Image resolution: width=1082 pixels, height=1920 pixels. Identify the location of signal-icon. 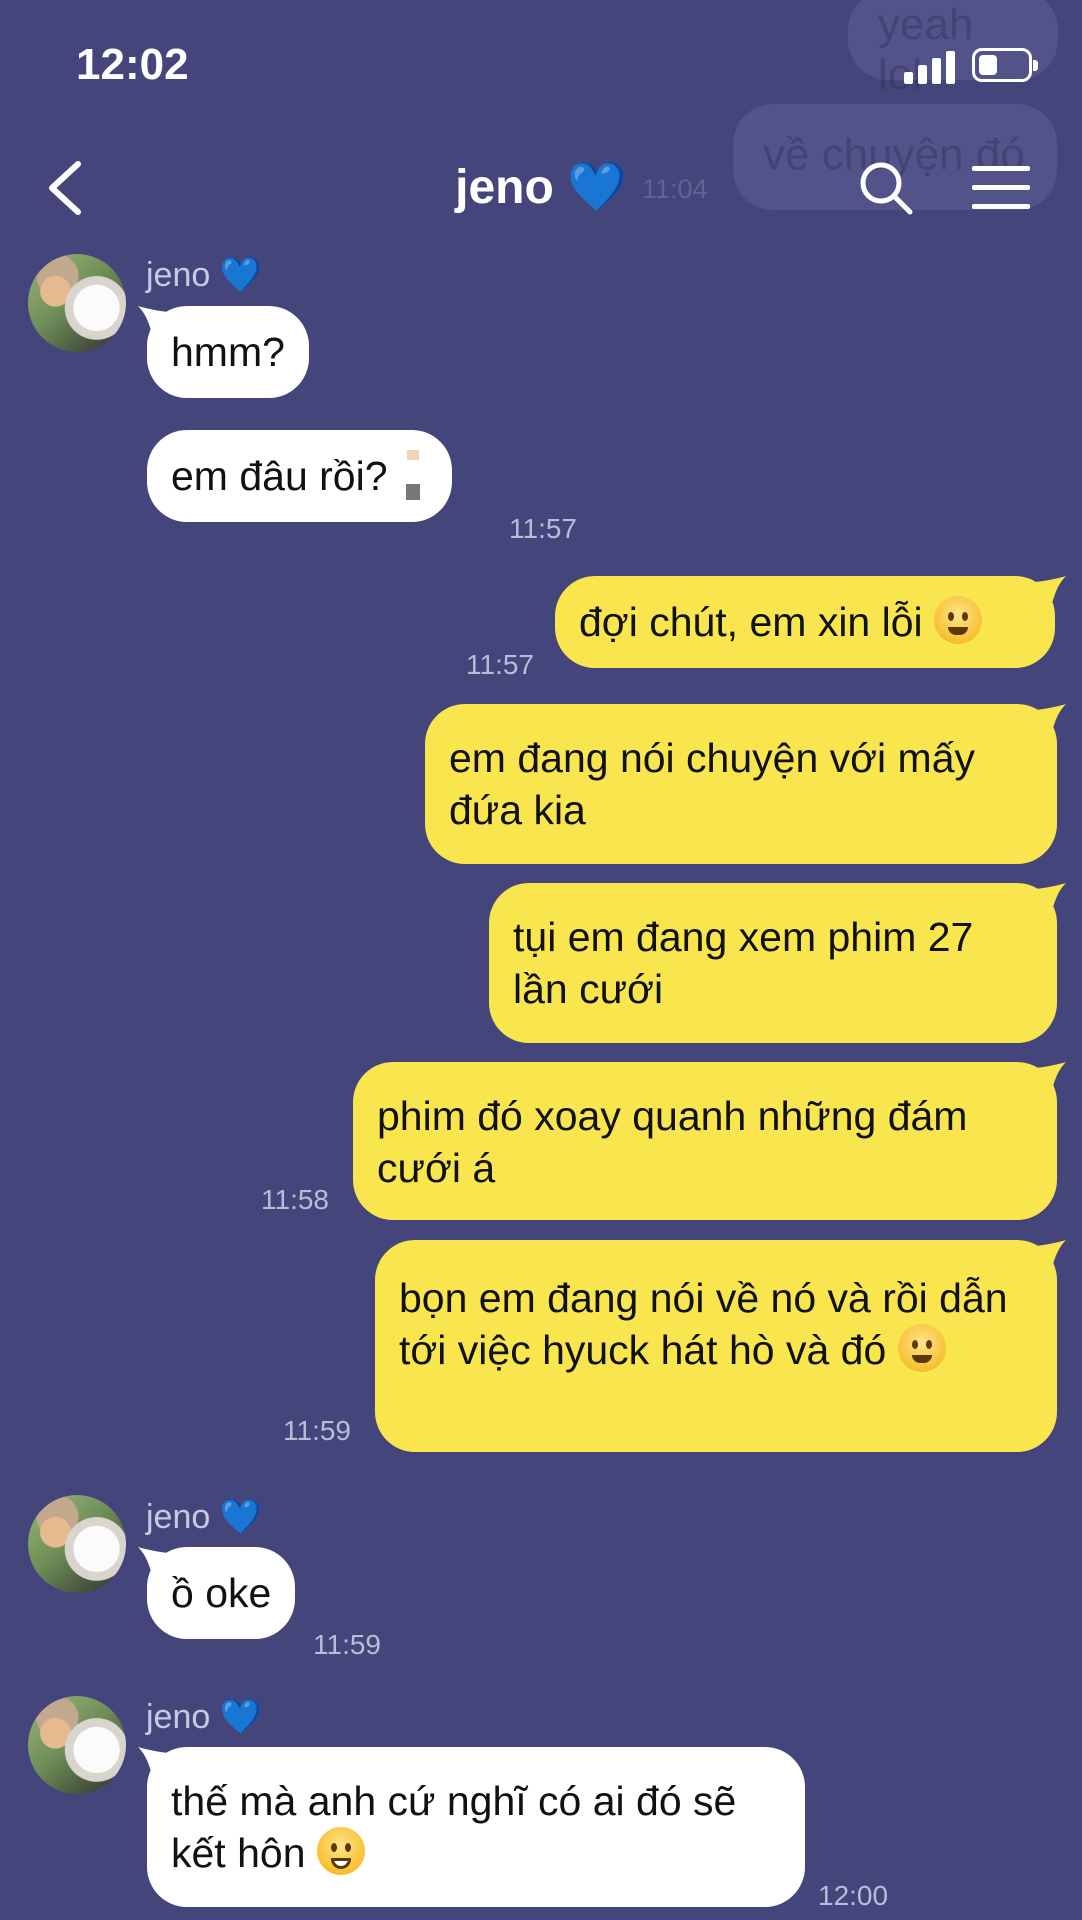
(930, 67).